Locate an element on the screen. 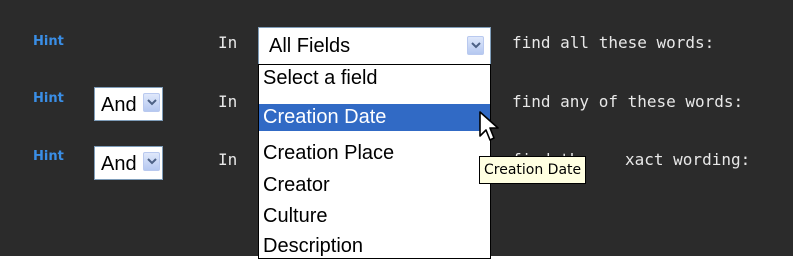 The width and height of the screenshot is (793, 266). mouse-pointer-icon is located at coordinates (489, 126).